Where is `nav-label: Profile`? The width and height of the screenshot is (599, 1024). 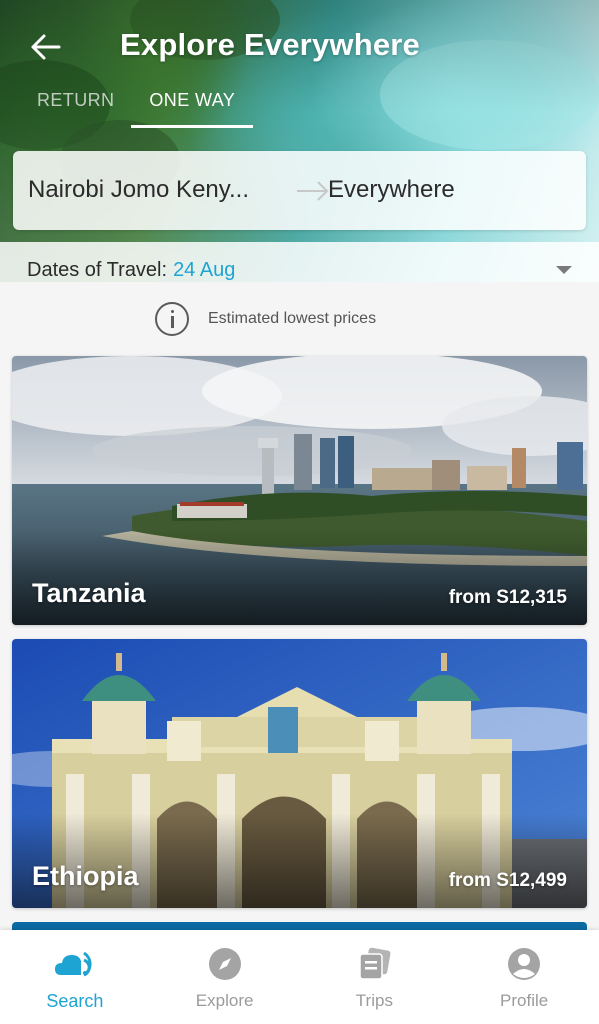 nav-label: Profile is located at coordinates (524, 1000).